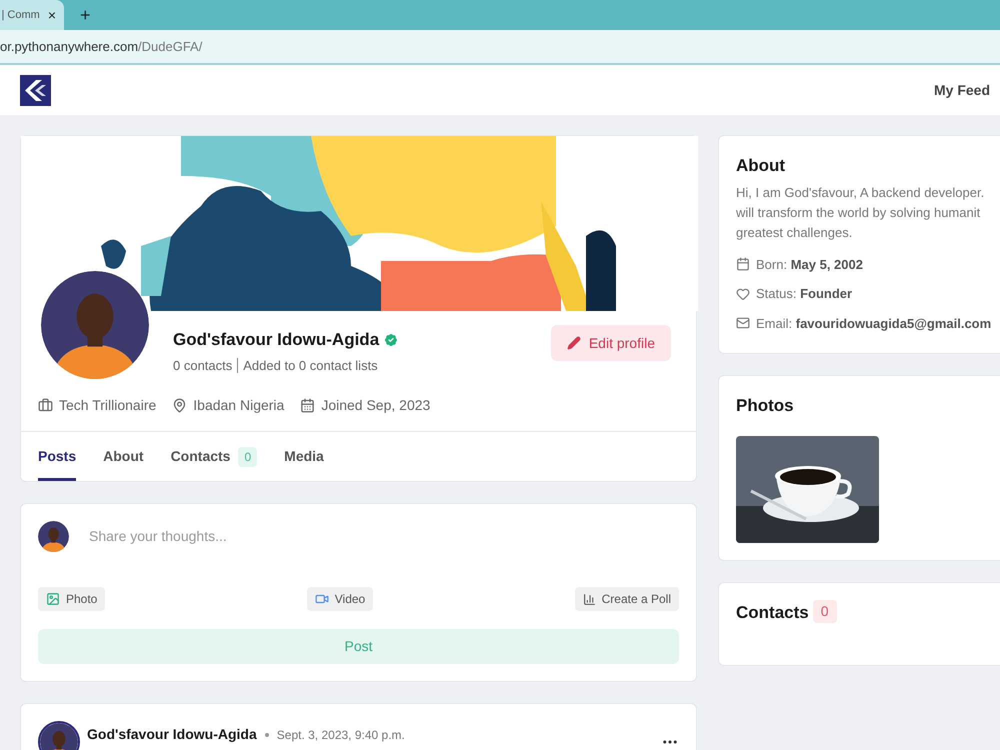 The height and width of the screenshot is (750, 1000). Describe the element at coordinates (310, 365) in the screenshot. I see `contact-lists-count: Added to 0 contact lists` at that location.